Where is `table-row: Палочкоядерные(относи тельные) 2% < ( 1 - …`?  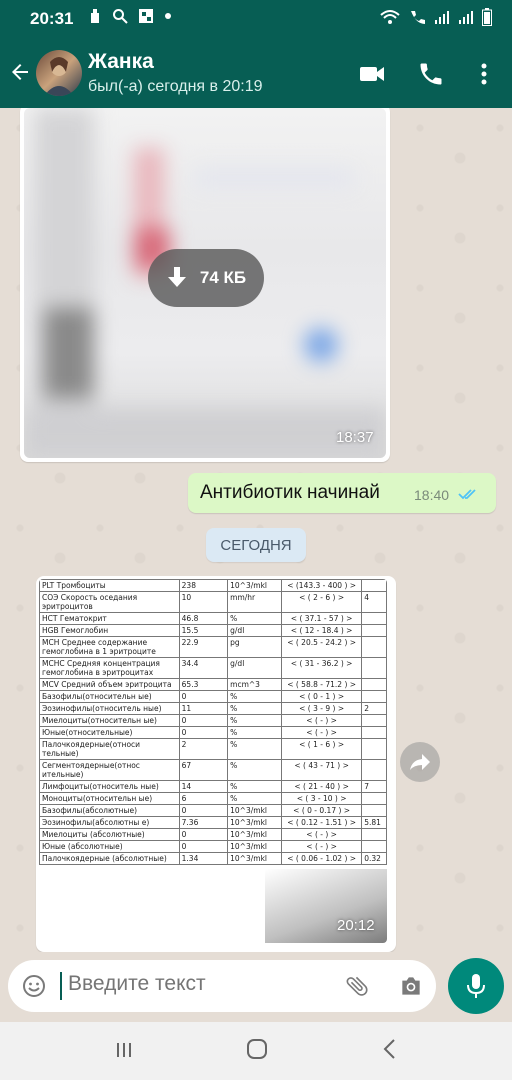 table-row: Палочкоядерные(относи тельные) 2% < ( 1 - … is located at coordinates (213, 749).